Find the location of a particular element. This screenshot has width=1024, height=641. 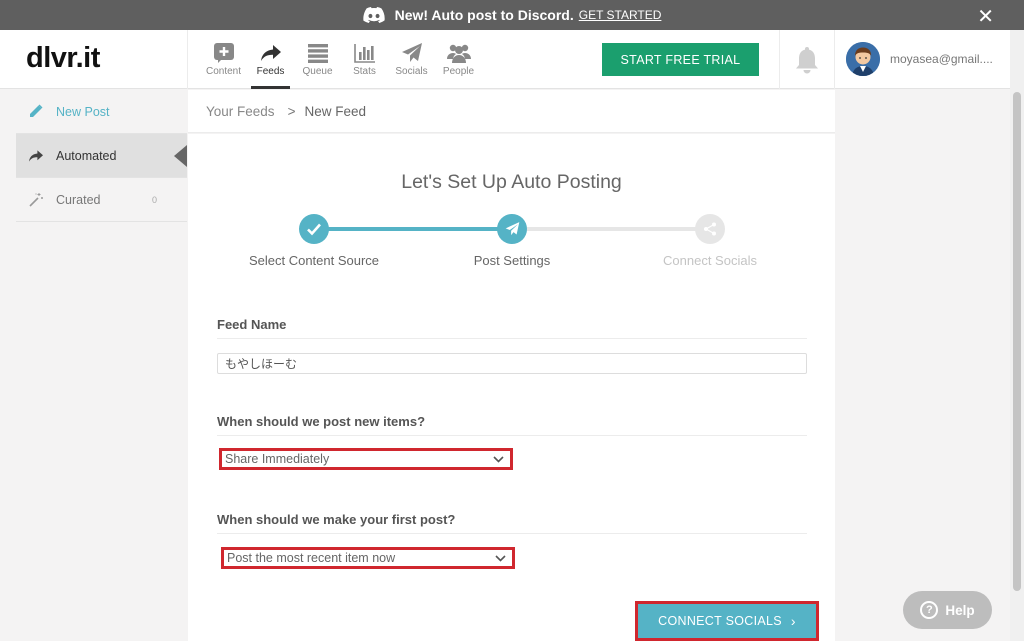

check-icon is located at coordinates (314, 229).